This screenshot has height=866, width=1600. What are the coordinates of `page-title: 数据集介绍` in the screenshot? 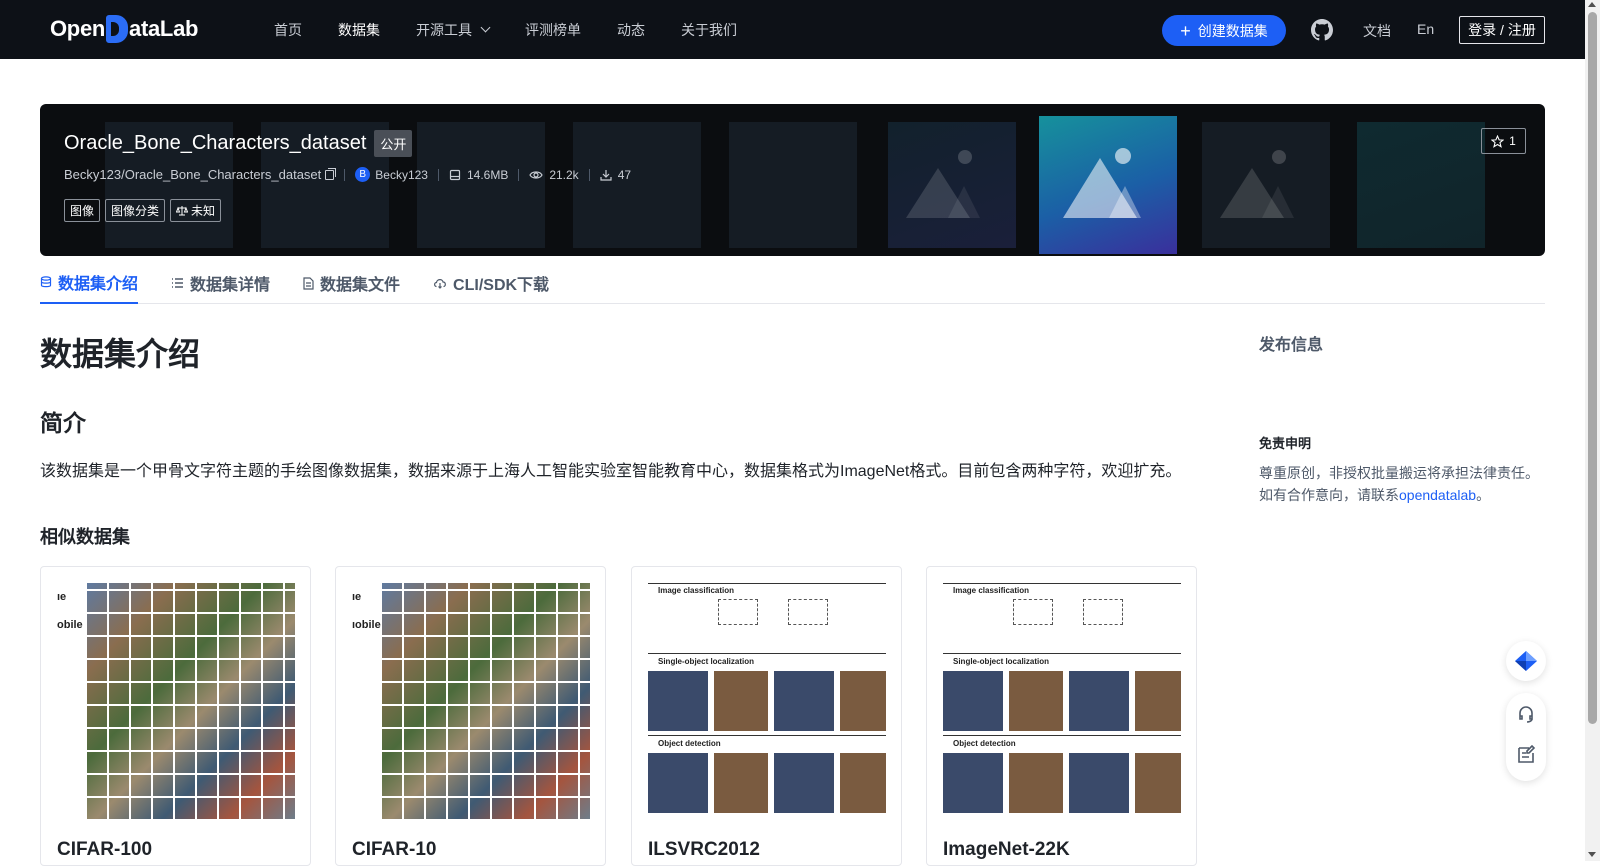 It's located at (120, 354).